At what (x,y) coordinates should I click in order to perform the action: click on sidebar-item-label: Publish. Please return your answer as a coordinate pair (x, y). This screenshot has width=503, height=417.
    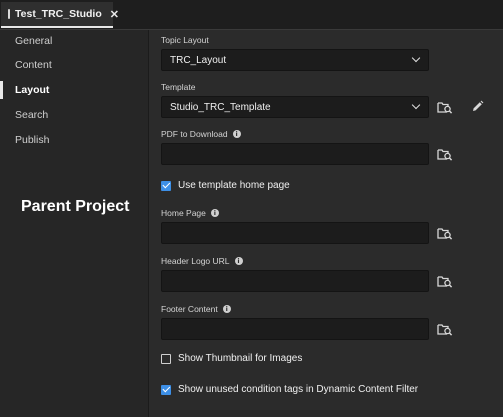
    Looking at the image, I should click on (32, 140).